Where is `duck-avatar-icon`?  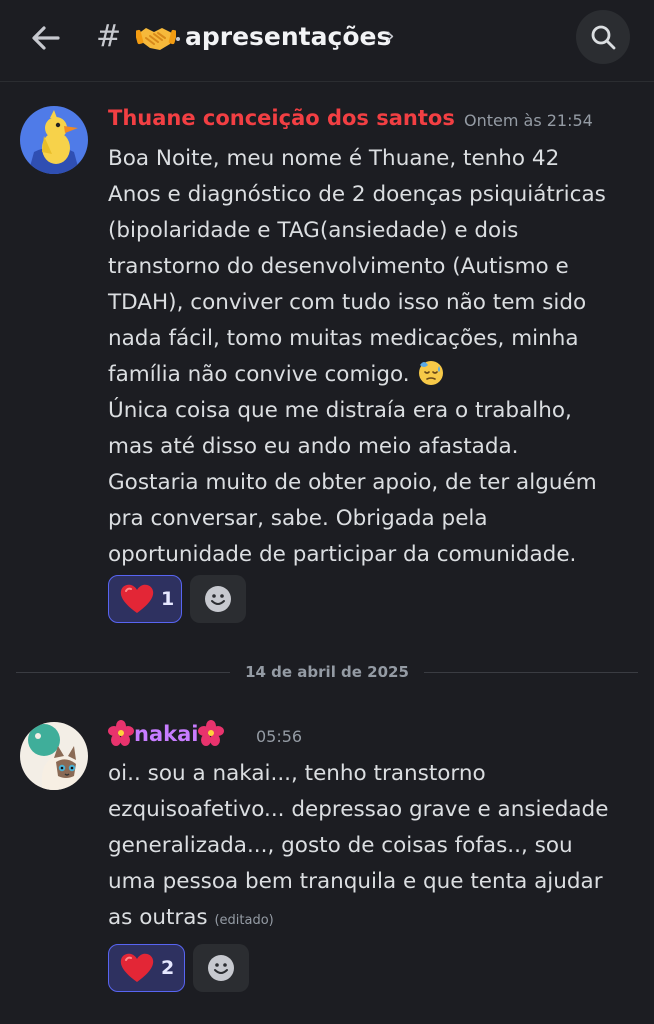
duck-avatar-icon is located at coordinates (54, 140).